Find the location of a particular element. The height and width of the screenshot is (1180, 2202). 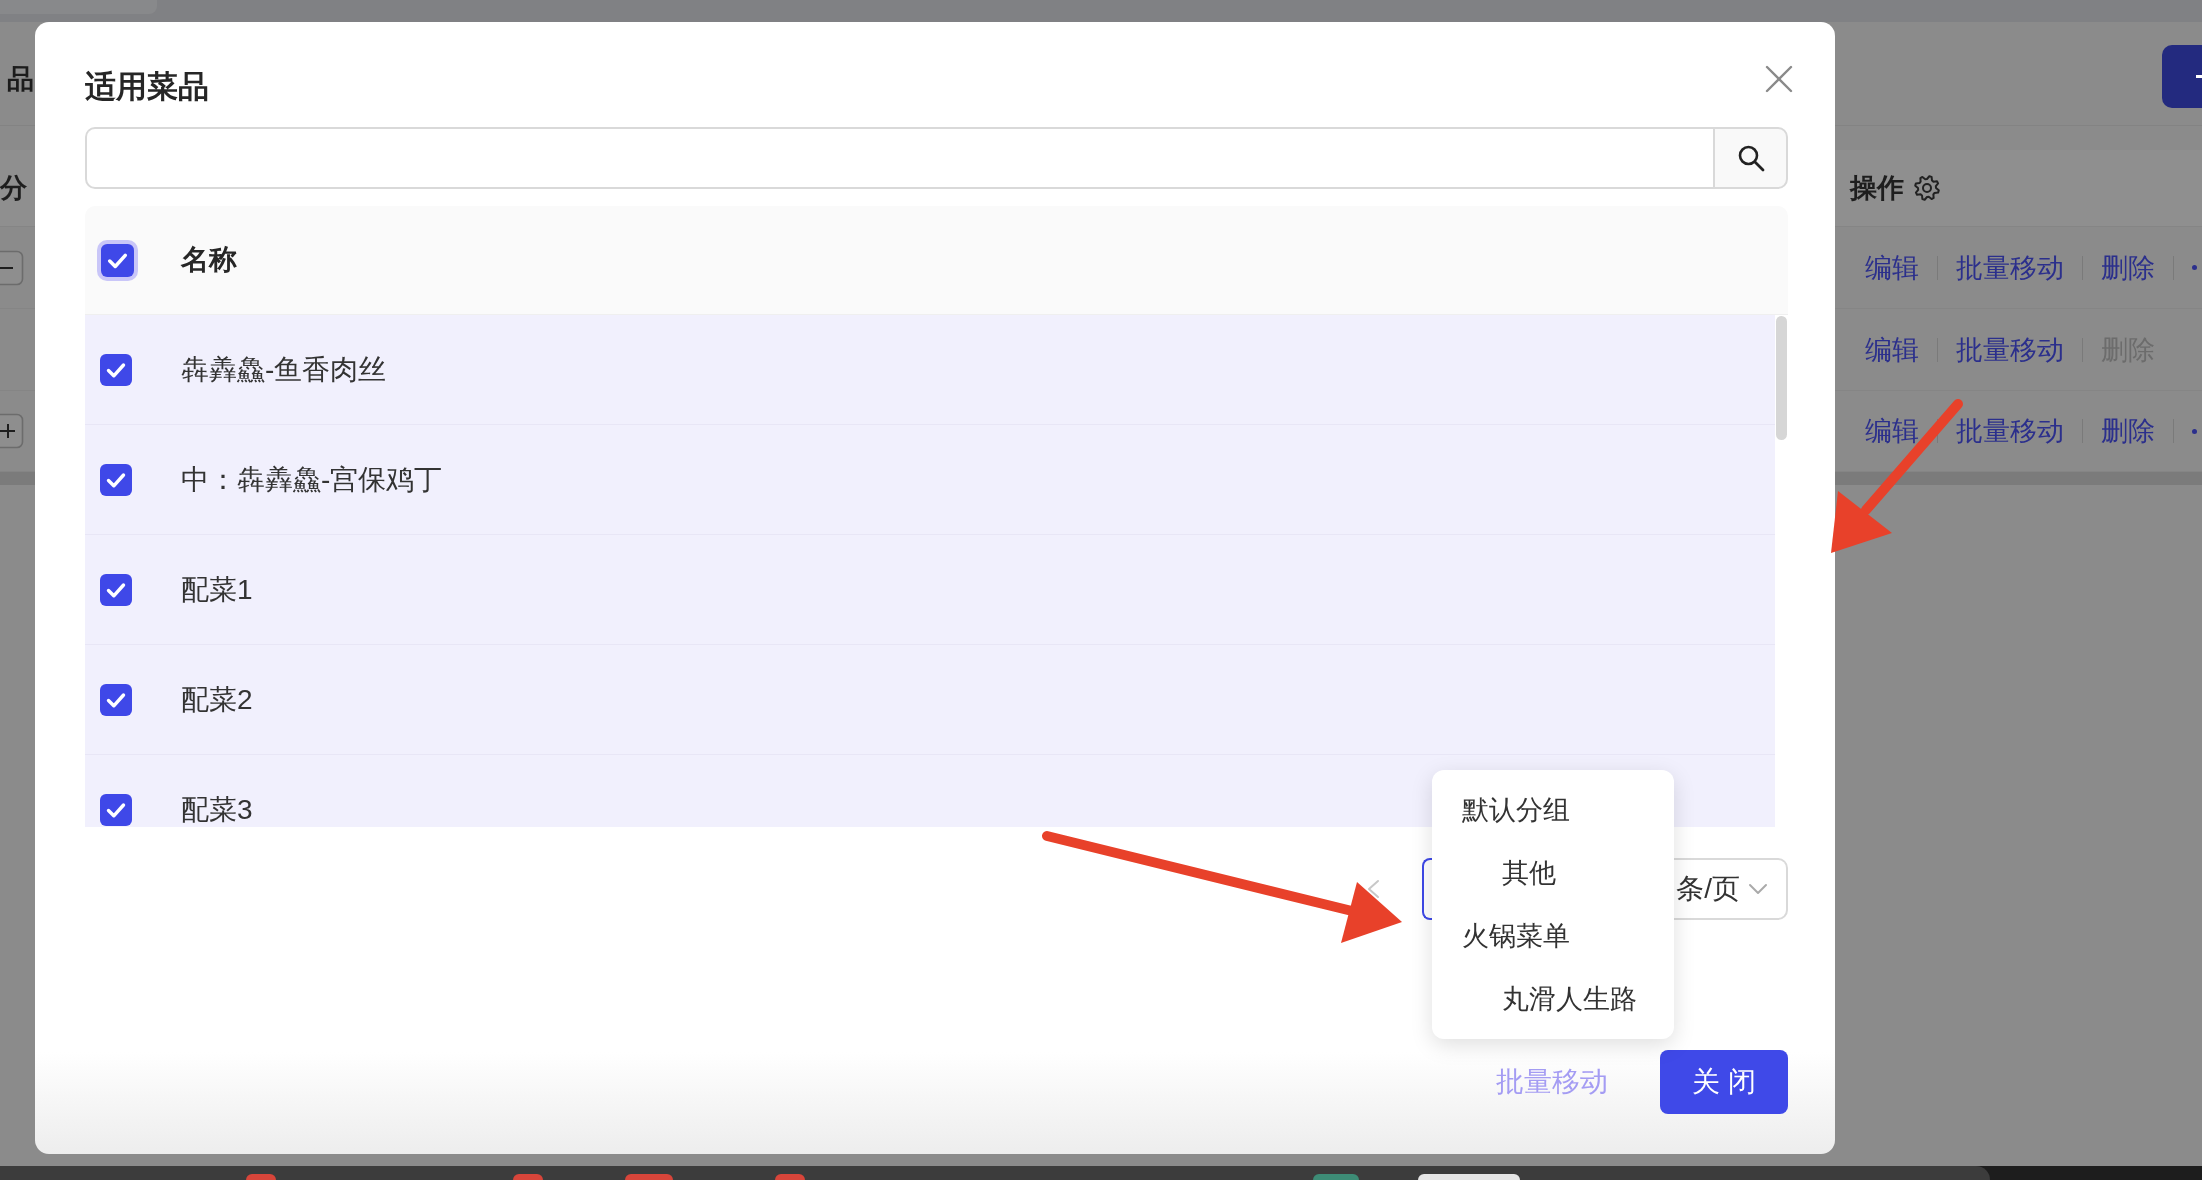

close-icon is located at coordinates (1779, 79).